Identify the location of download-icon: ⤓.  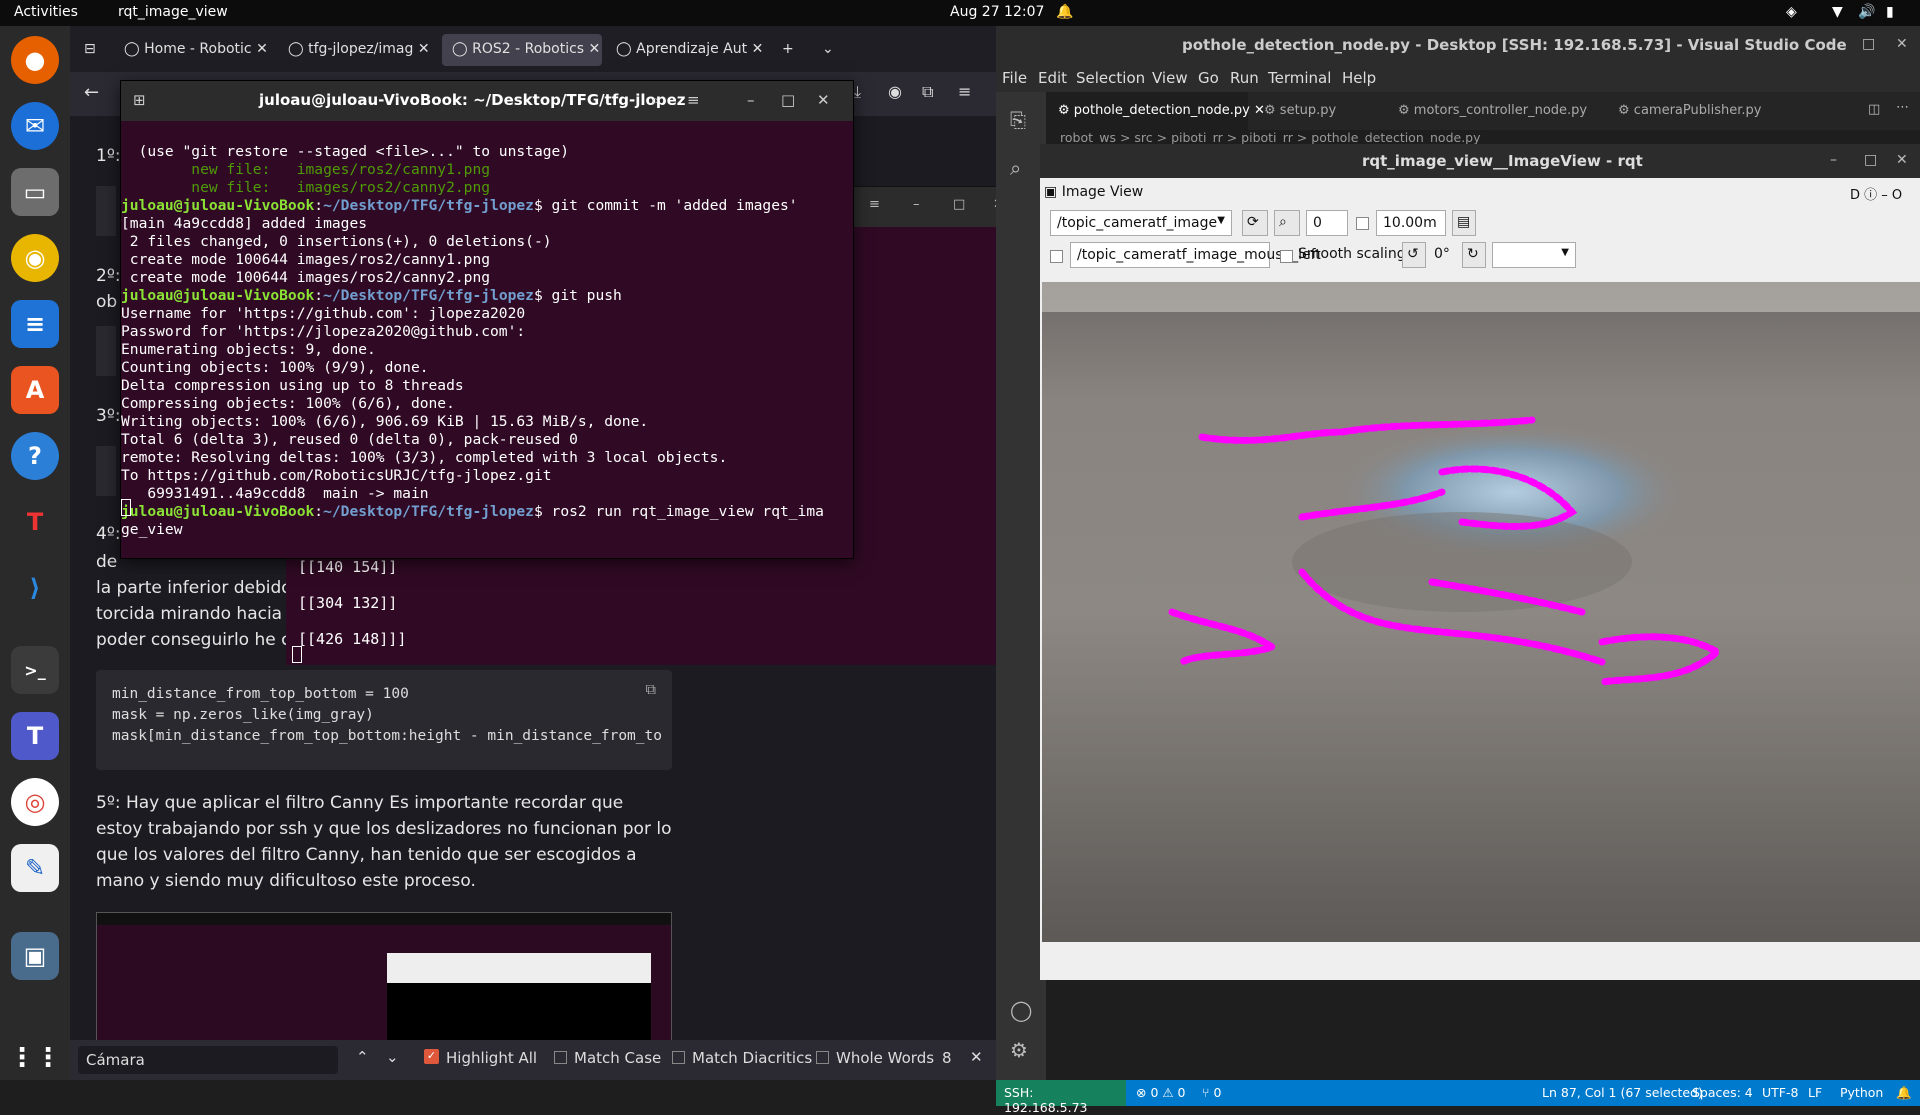
(857, 92).